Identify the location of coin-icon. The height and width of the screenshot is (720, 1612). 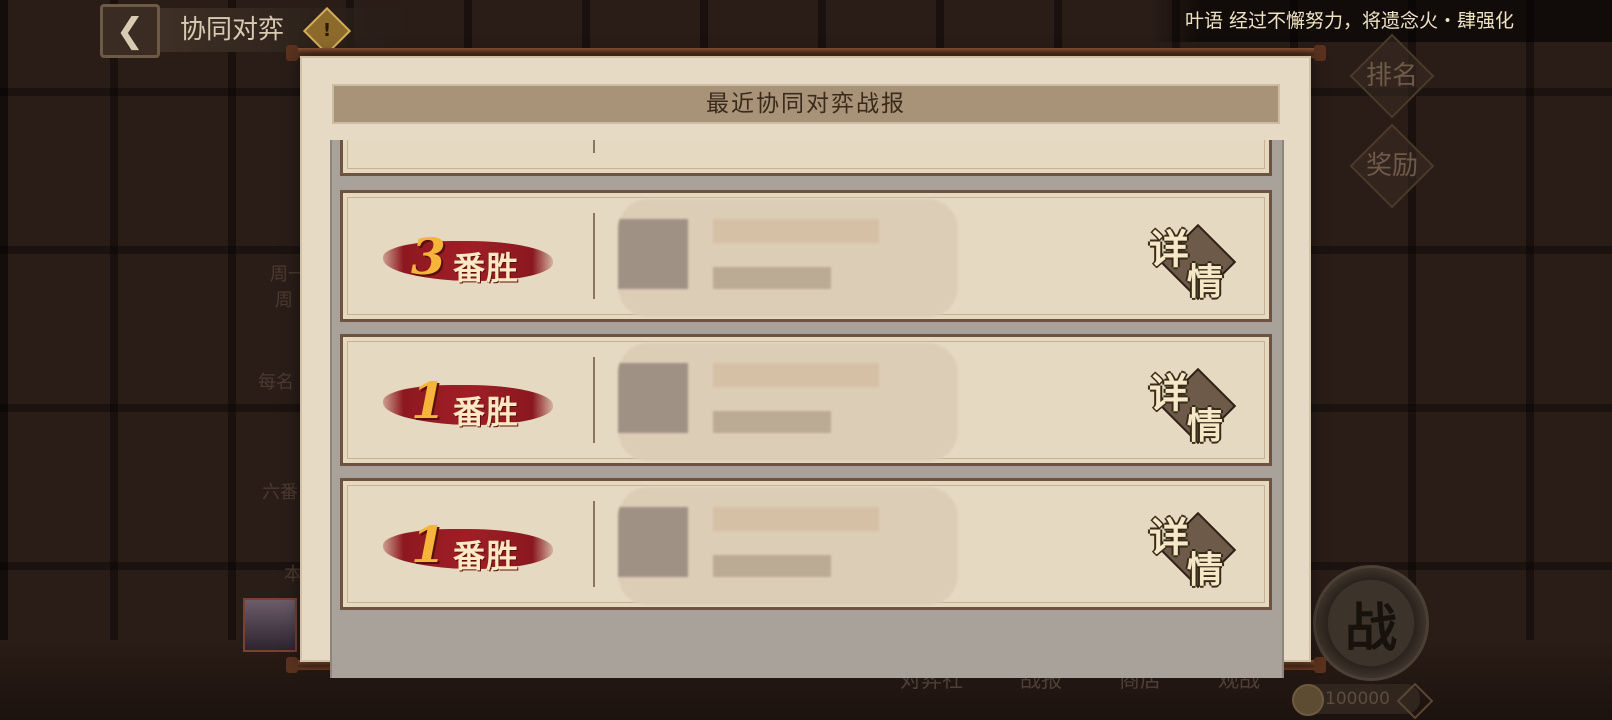
(1308, 700).